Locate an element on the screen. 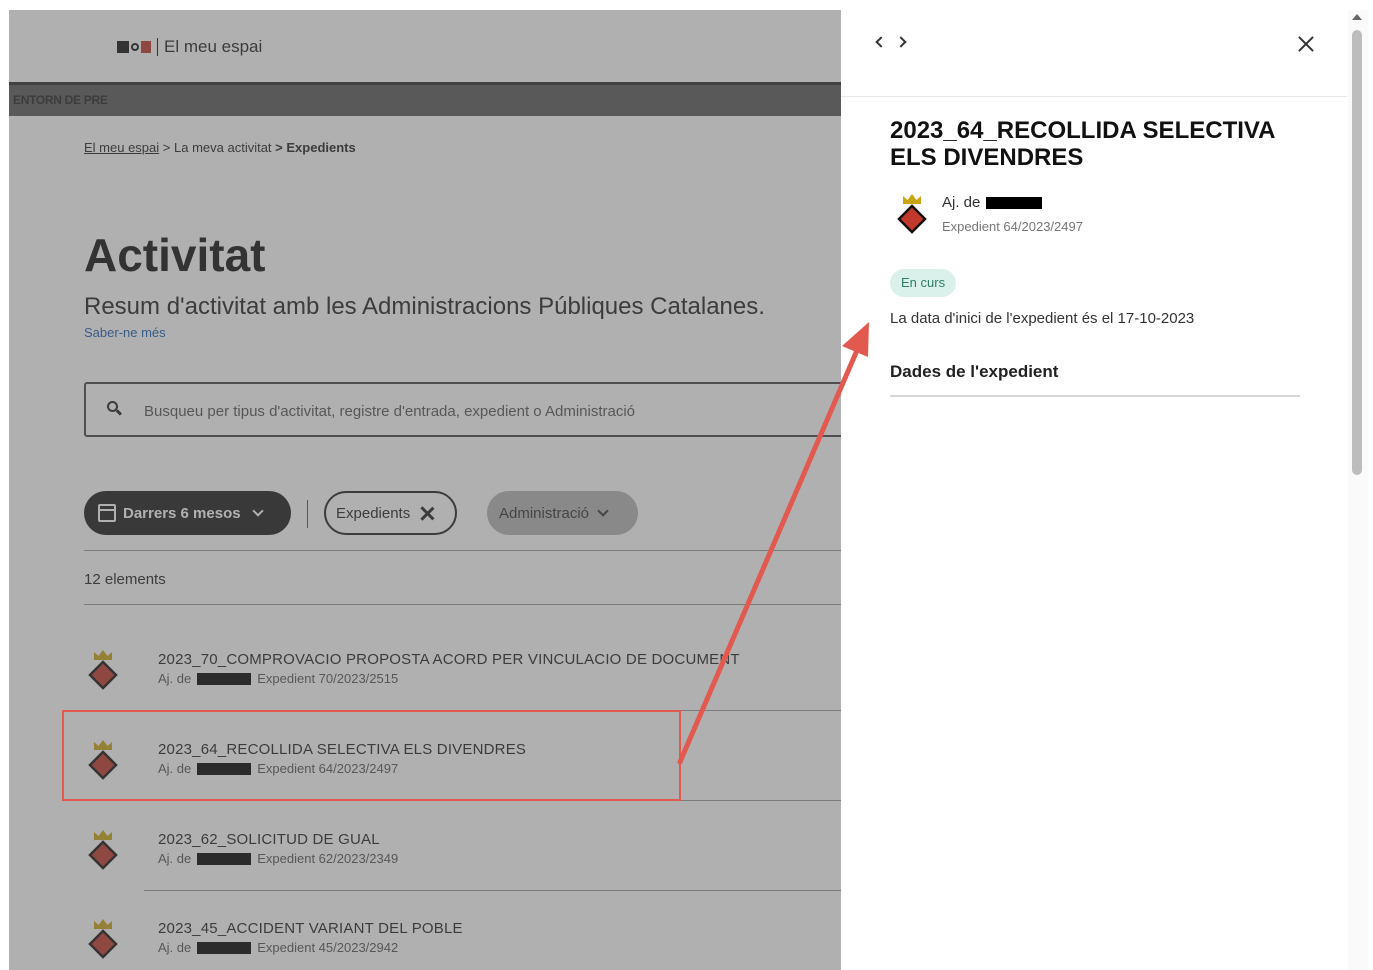  page-title: Activitat is located at coordinates (175, 255).